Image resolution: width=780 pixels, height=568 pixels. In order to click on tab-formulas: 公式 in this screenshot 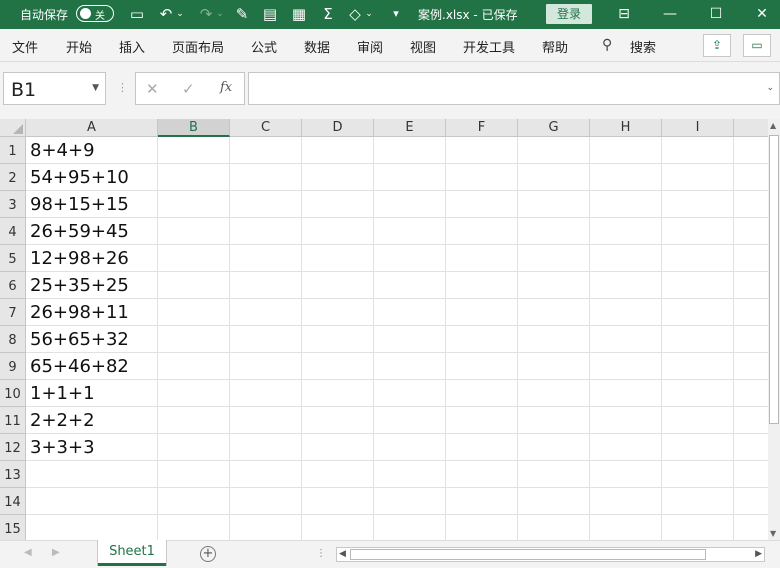, I will do `click(264, 46)`.